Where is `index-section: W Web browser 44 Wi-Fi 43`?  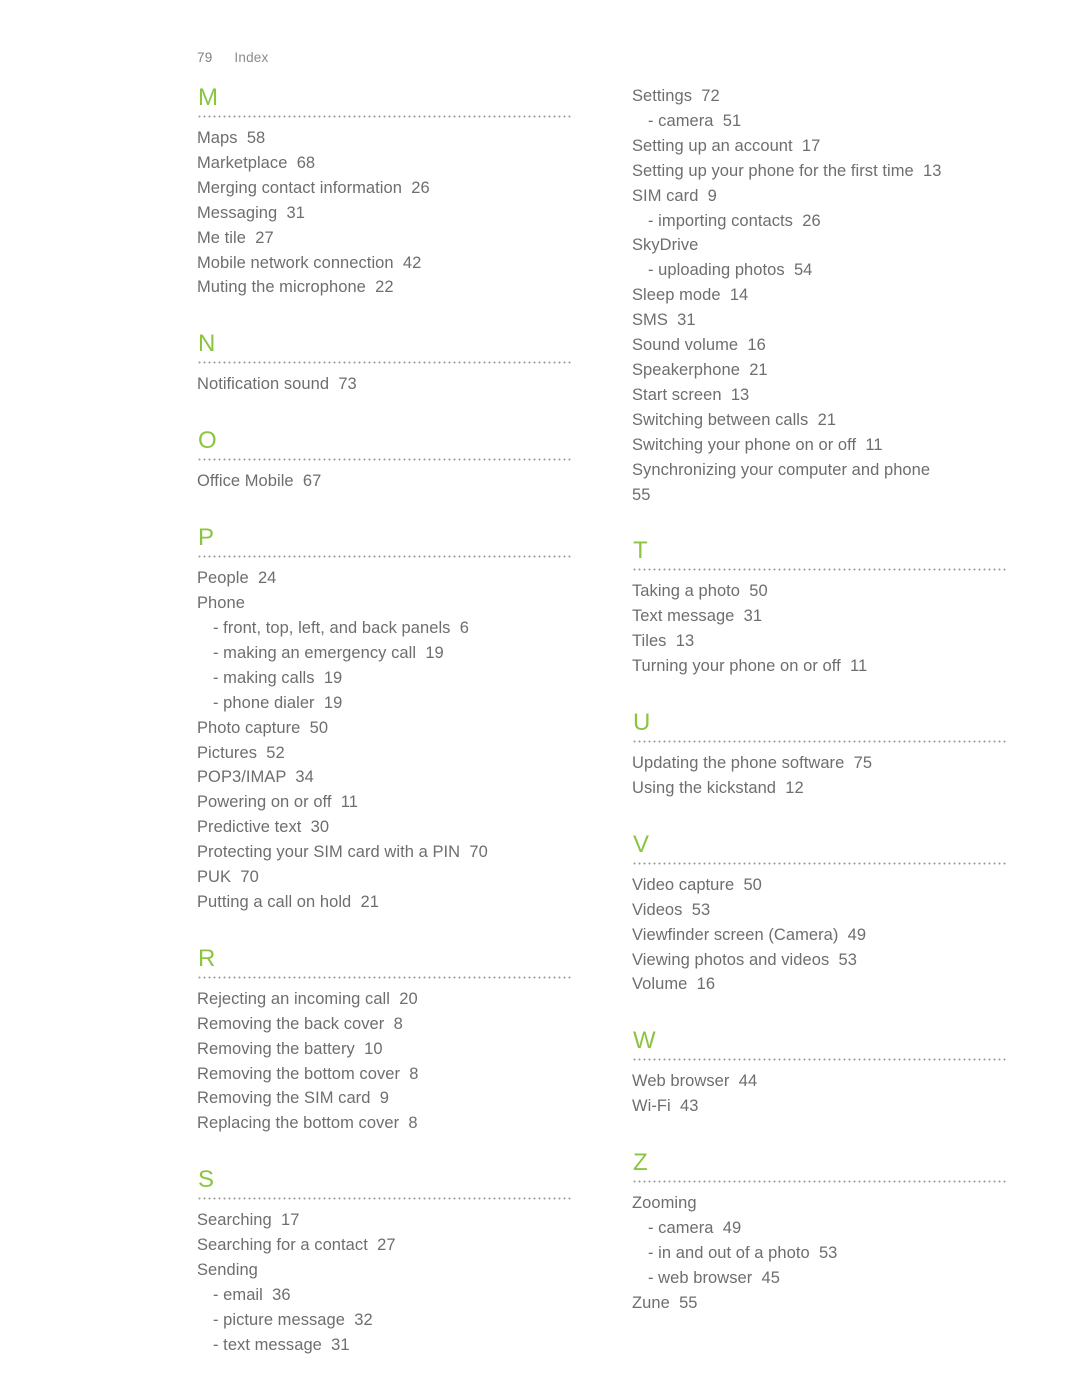
index-section: W Web browser 44 Wi-Fi 43 is located at coordinates (820, 1073).